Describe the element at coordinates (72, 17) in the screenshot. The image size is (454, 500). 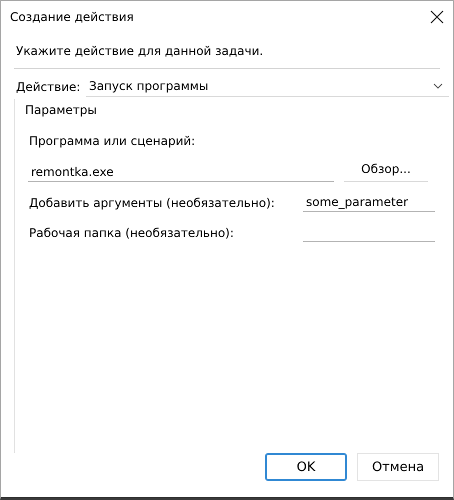
I see `window-title: Создание действия` at that location.